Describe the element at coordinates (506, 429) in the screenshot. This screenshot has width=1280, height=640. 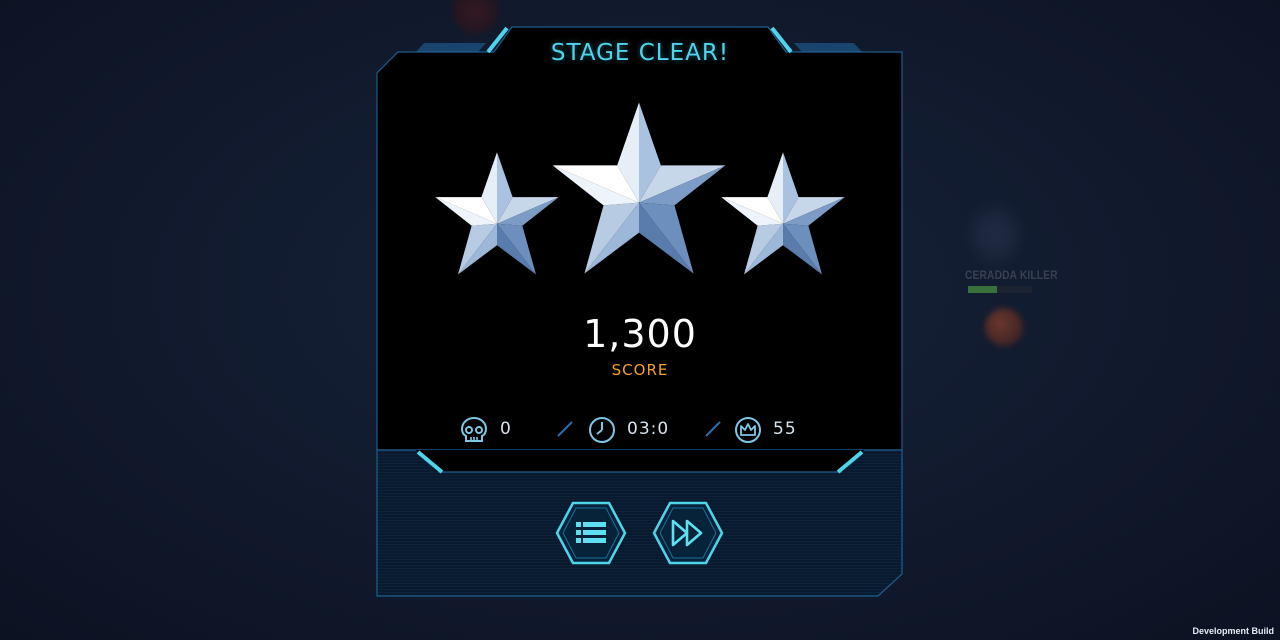
I see `kills-value: 0` at that location.